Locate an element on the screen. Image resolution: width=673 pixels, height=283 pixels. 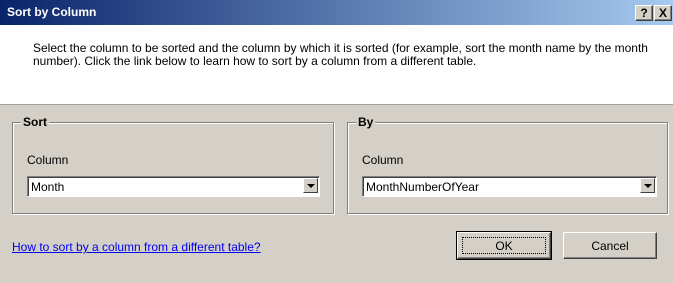
ok-button-label: OK is located at coordinates (504, 245).